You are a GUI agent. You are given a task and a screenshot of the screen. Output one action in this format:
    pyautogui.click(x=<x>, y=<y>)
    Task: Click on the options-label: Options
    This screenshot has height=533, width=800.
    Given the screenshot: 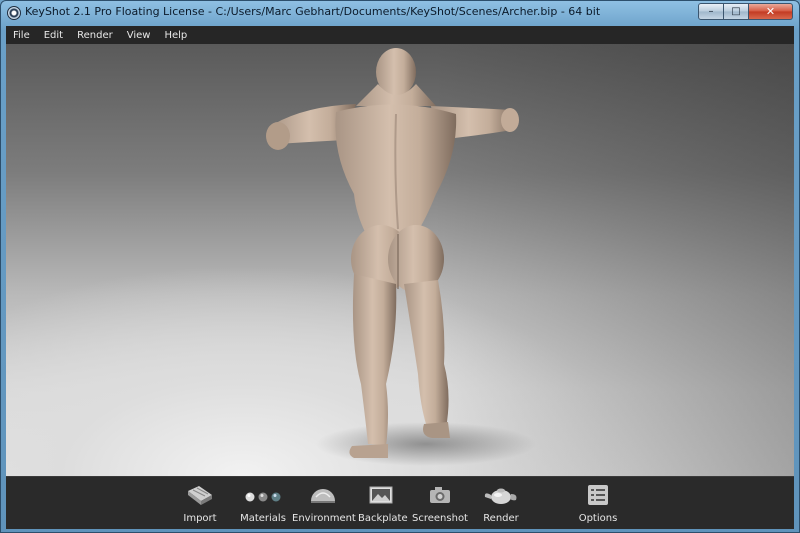 What is the action you would take?
    pyautogui.click(x=598, y=518)
    